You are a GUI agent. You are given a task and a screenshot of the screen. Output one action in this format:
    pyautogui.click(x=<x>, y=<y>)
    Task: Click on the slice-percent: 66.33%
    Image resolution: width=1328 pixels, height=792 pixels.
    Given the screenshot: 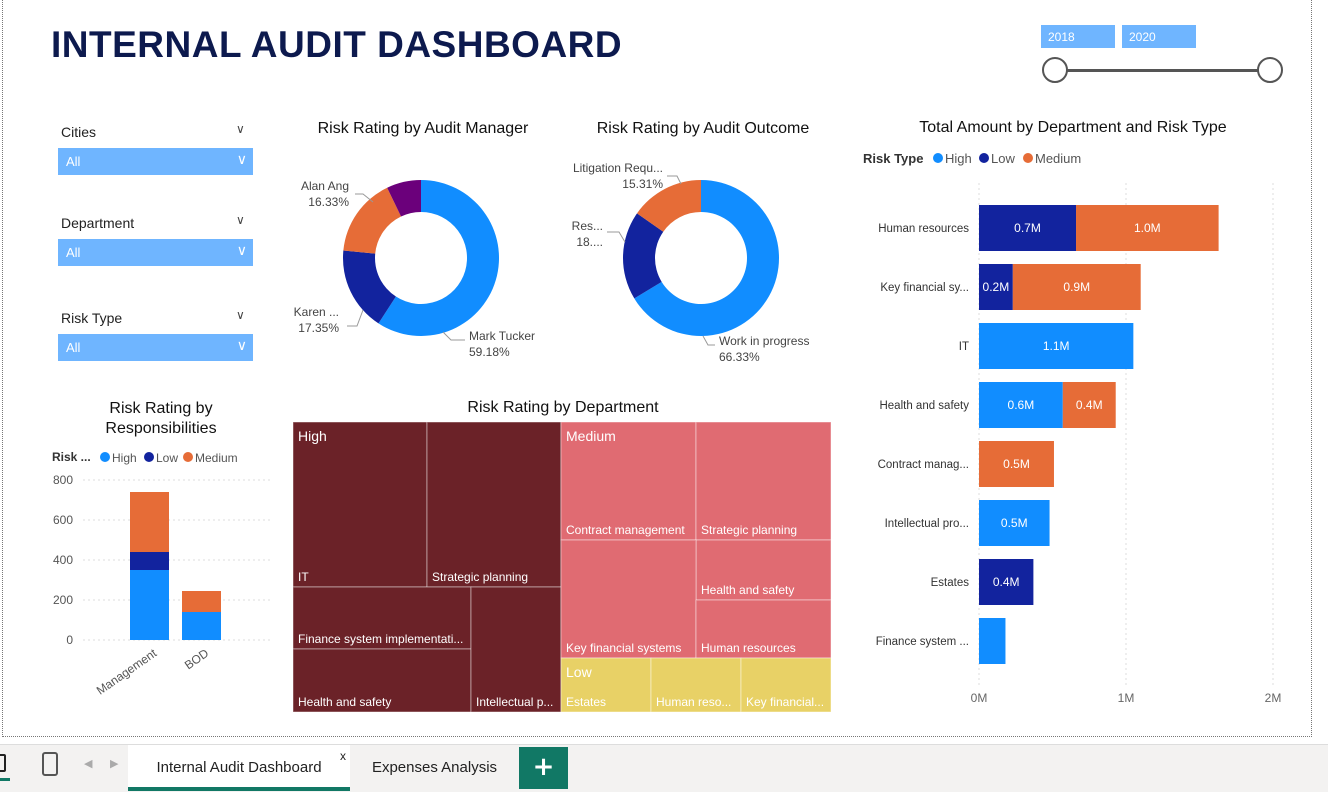 What is the action you would take?
    pyautogui.click(x=739, y=357)
    